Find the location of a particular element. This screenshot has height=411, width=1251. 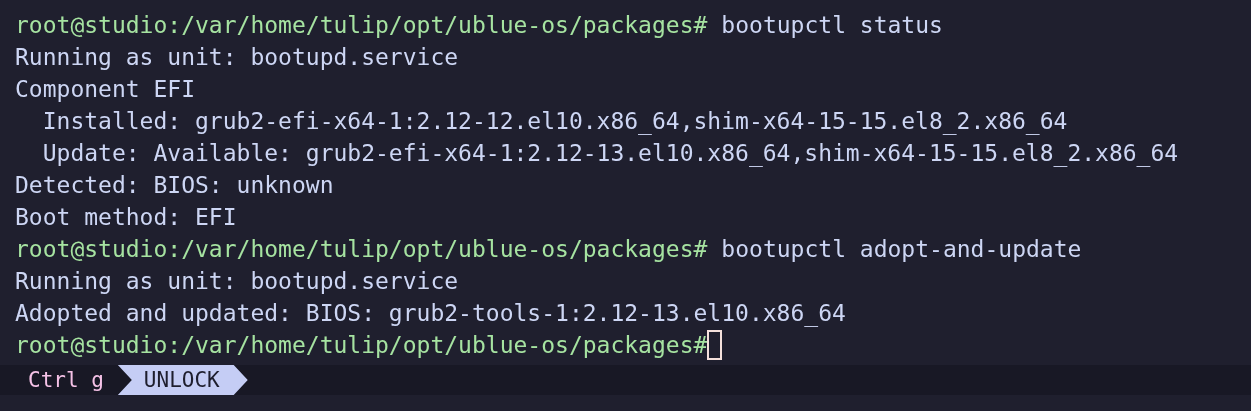

mode-badge: UNLOCK is located at coordinates (182, 380).